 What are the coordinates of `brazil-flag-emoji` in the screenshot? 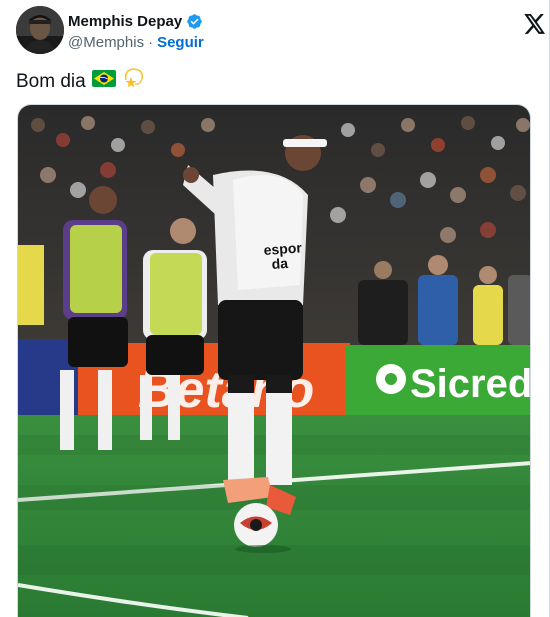 It's located at (103, 81).